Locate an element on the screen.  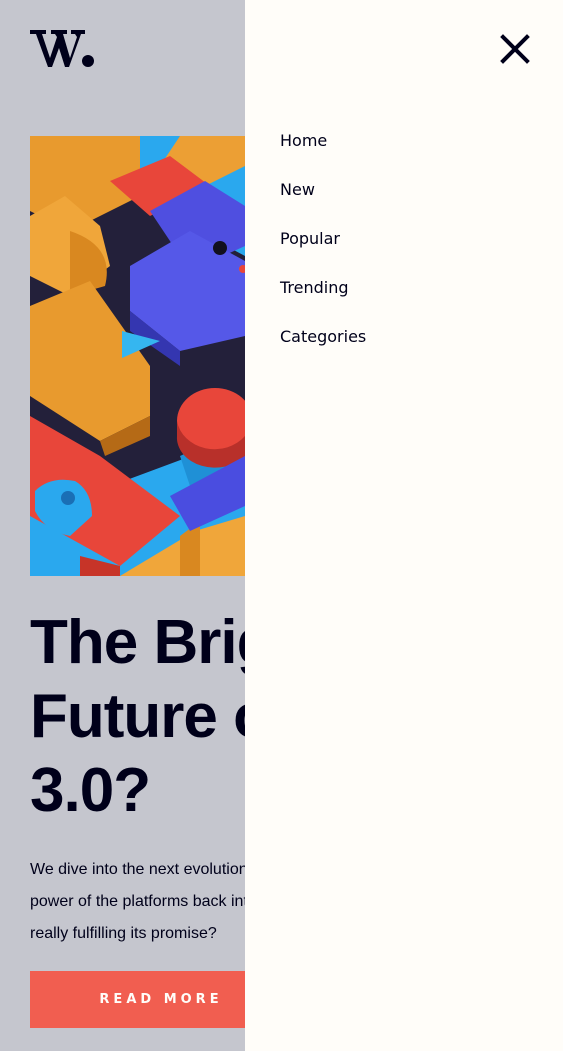
close-icon is located at coordinates (515, 49).